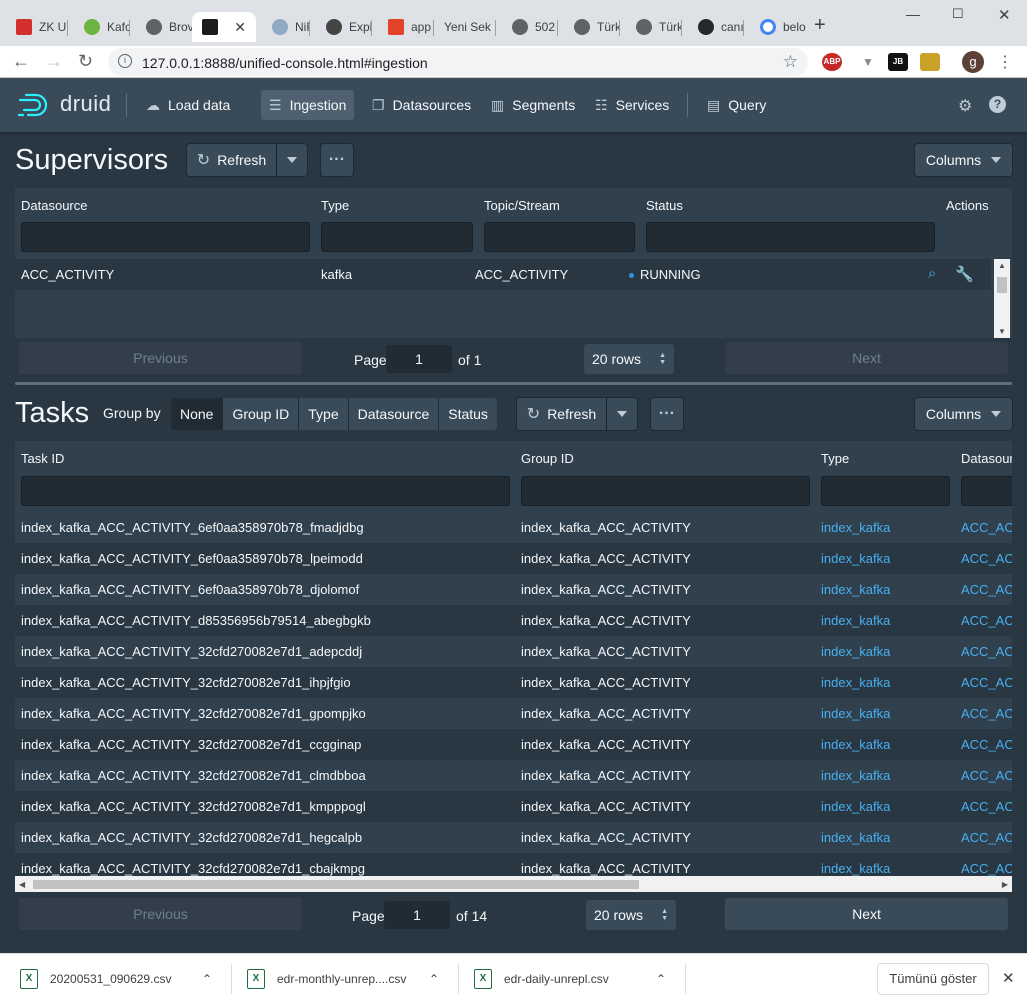 The width and height of the screenshot is (1027, 1003). I want to click on close-tab-icon: ✕, so click(240, 27).